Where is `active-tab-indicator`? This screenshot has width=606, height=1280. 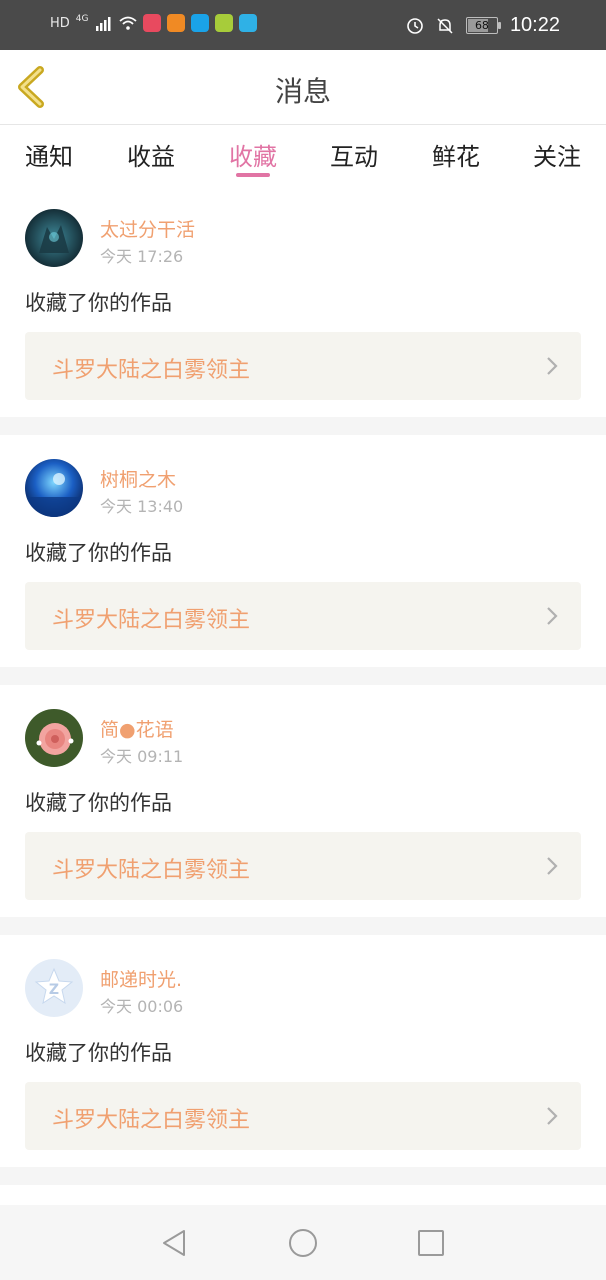 active-tab-indicator is located at coordinates (253, 175).